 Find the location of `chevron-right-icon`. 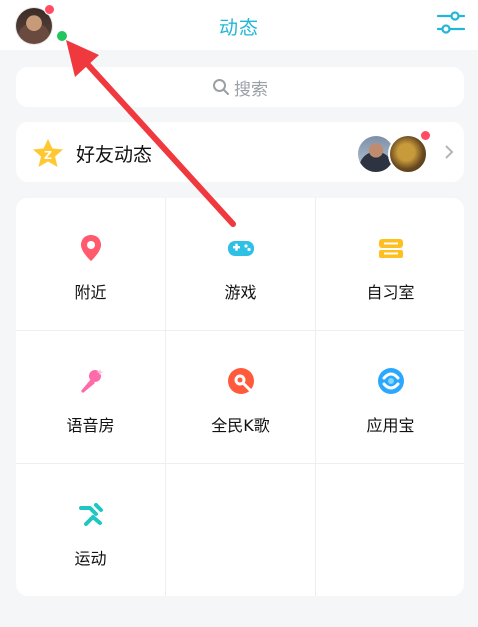

chevron-right-icon is located at coordinates (449, 152).